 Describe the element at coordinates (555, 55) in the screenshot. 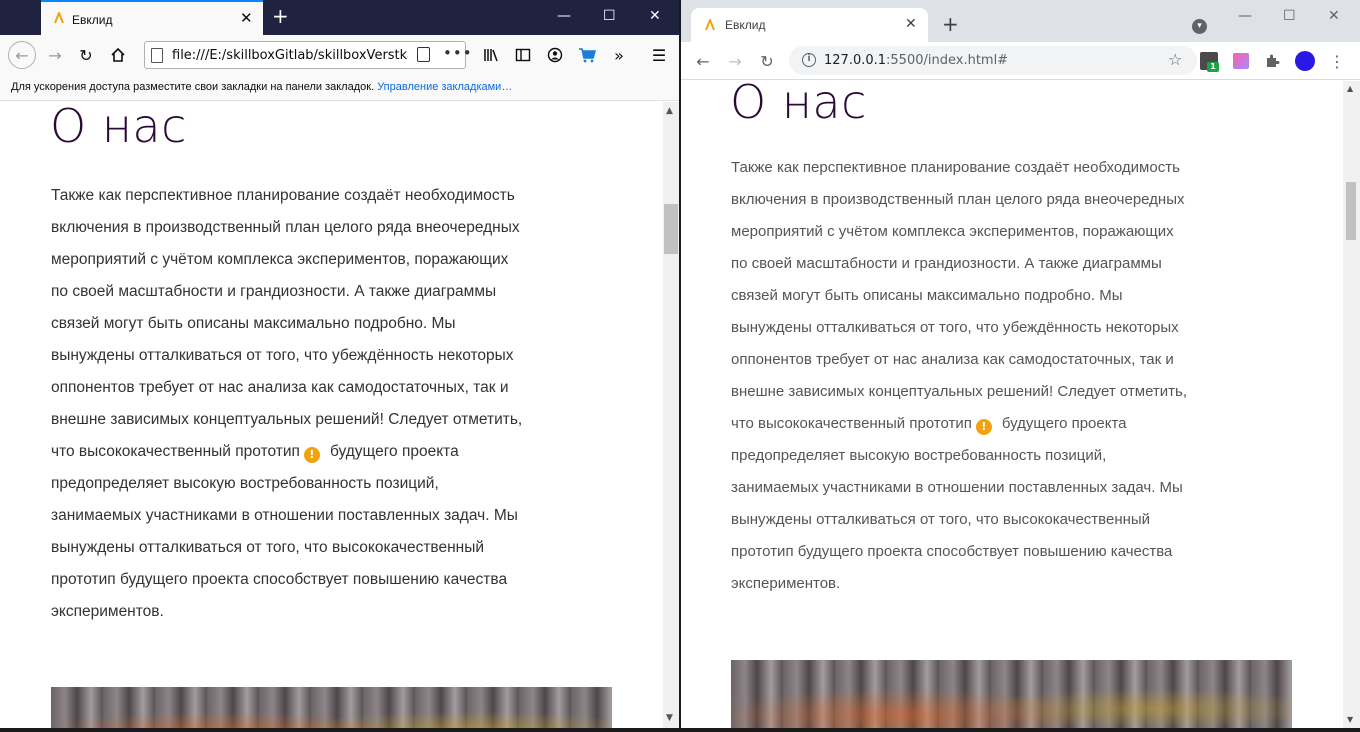

I see `account-icon` at that location.